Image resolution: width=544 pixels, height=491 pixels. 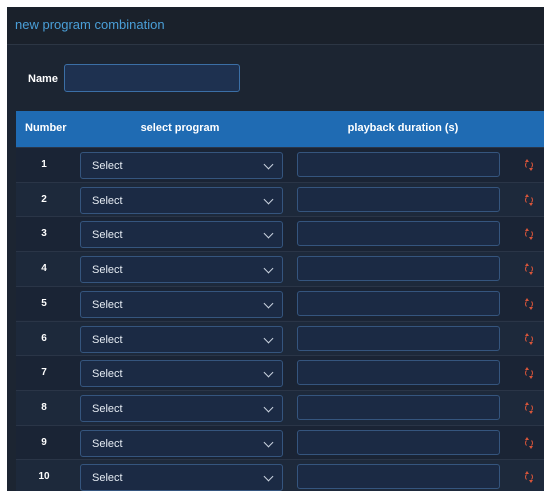 I want to click on name-input, so click(x=152, y=78).